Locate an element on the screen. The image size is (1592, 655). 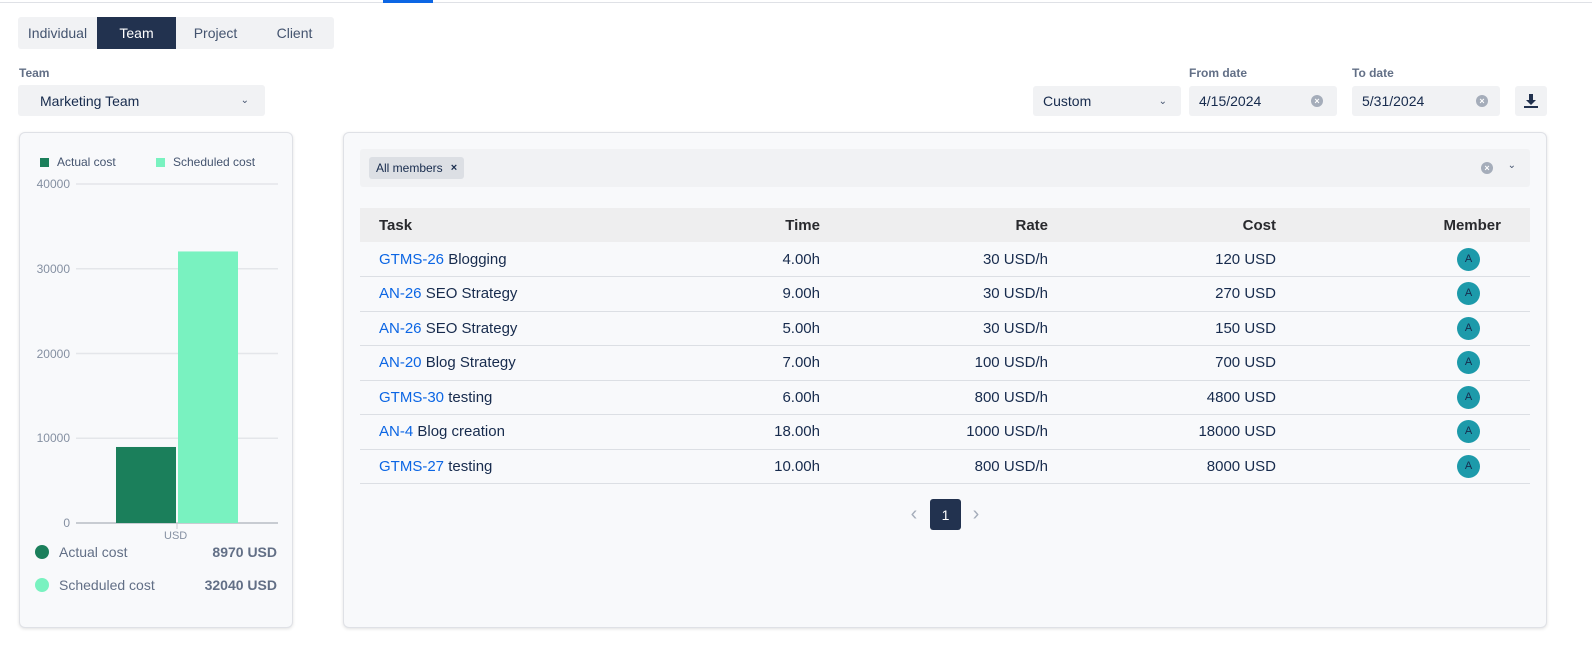
cost-cell: 4800 USD is located at coordinates (1162, 397).